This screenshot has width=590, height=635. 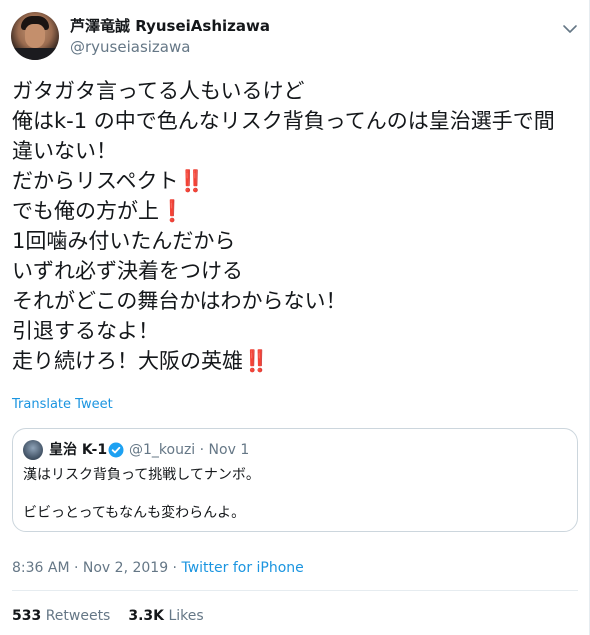 What do you see at coordinates (295, 590) in the screenshot?
I see `divider` at bounding box center [295, 590].